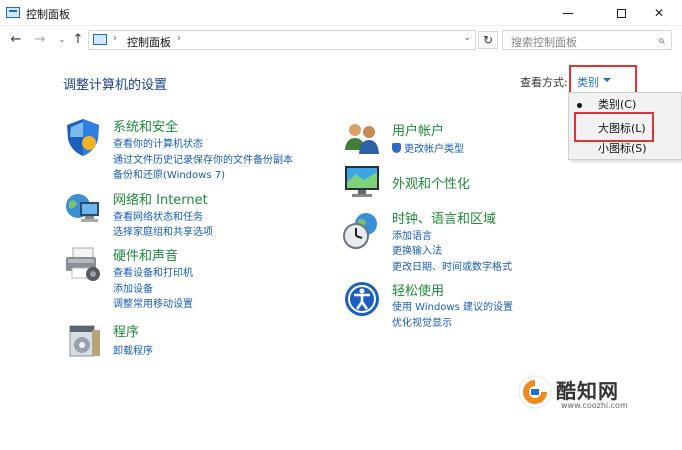 Image resolution: width=682 pixels, height=450 pixels. Describe the element at coordinates (153, 302) in the screenshot. I see `link-mobility-settings: 调整常用移动设置` at that location.